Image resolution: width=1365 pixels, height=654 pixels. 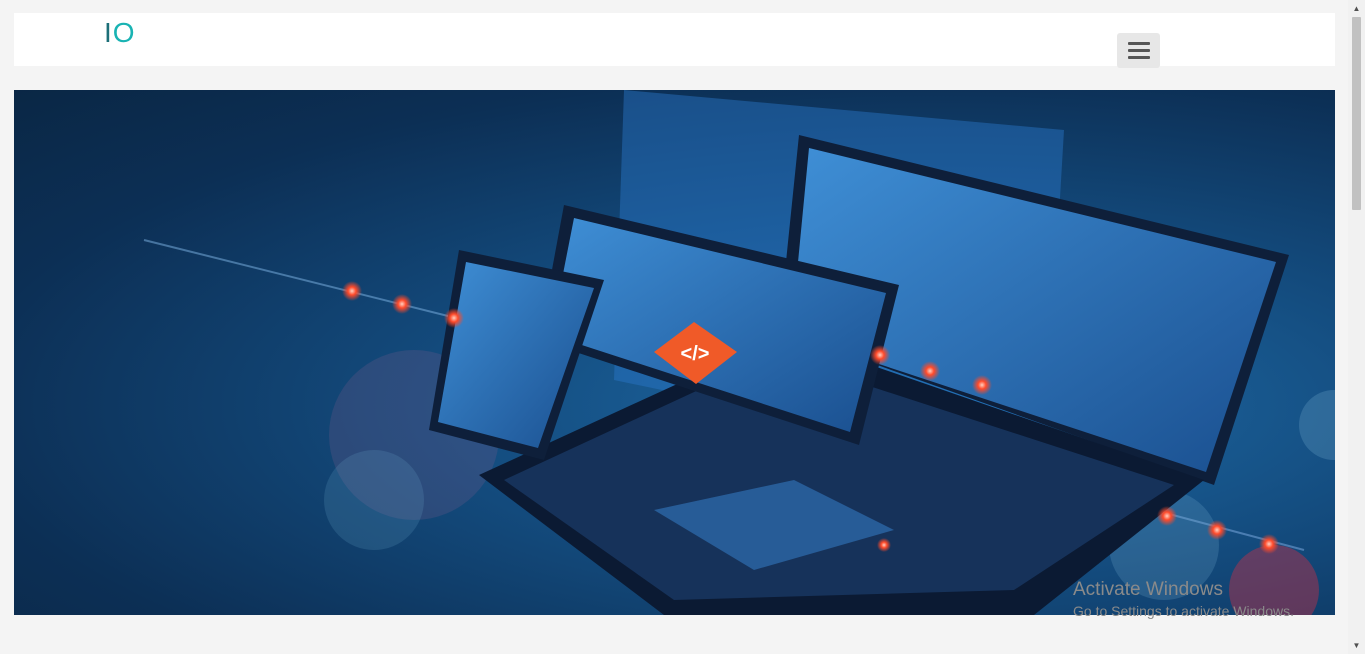 I want to click on brand-logo: IO, so click(x=120, y=33).